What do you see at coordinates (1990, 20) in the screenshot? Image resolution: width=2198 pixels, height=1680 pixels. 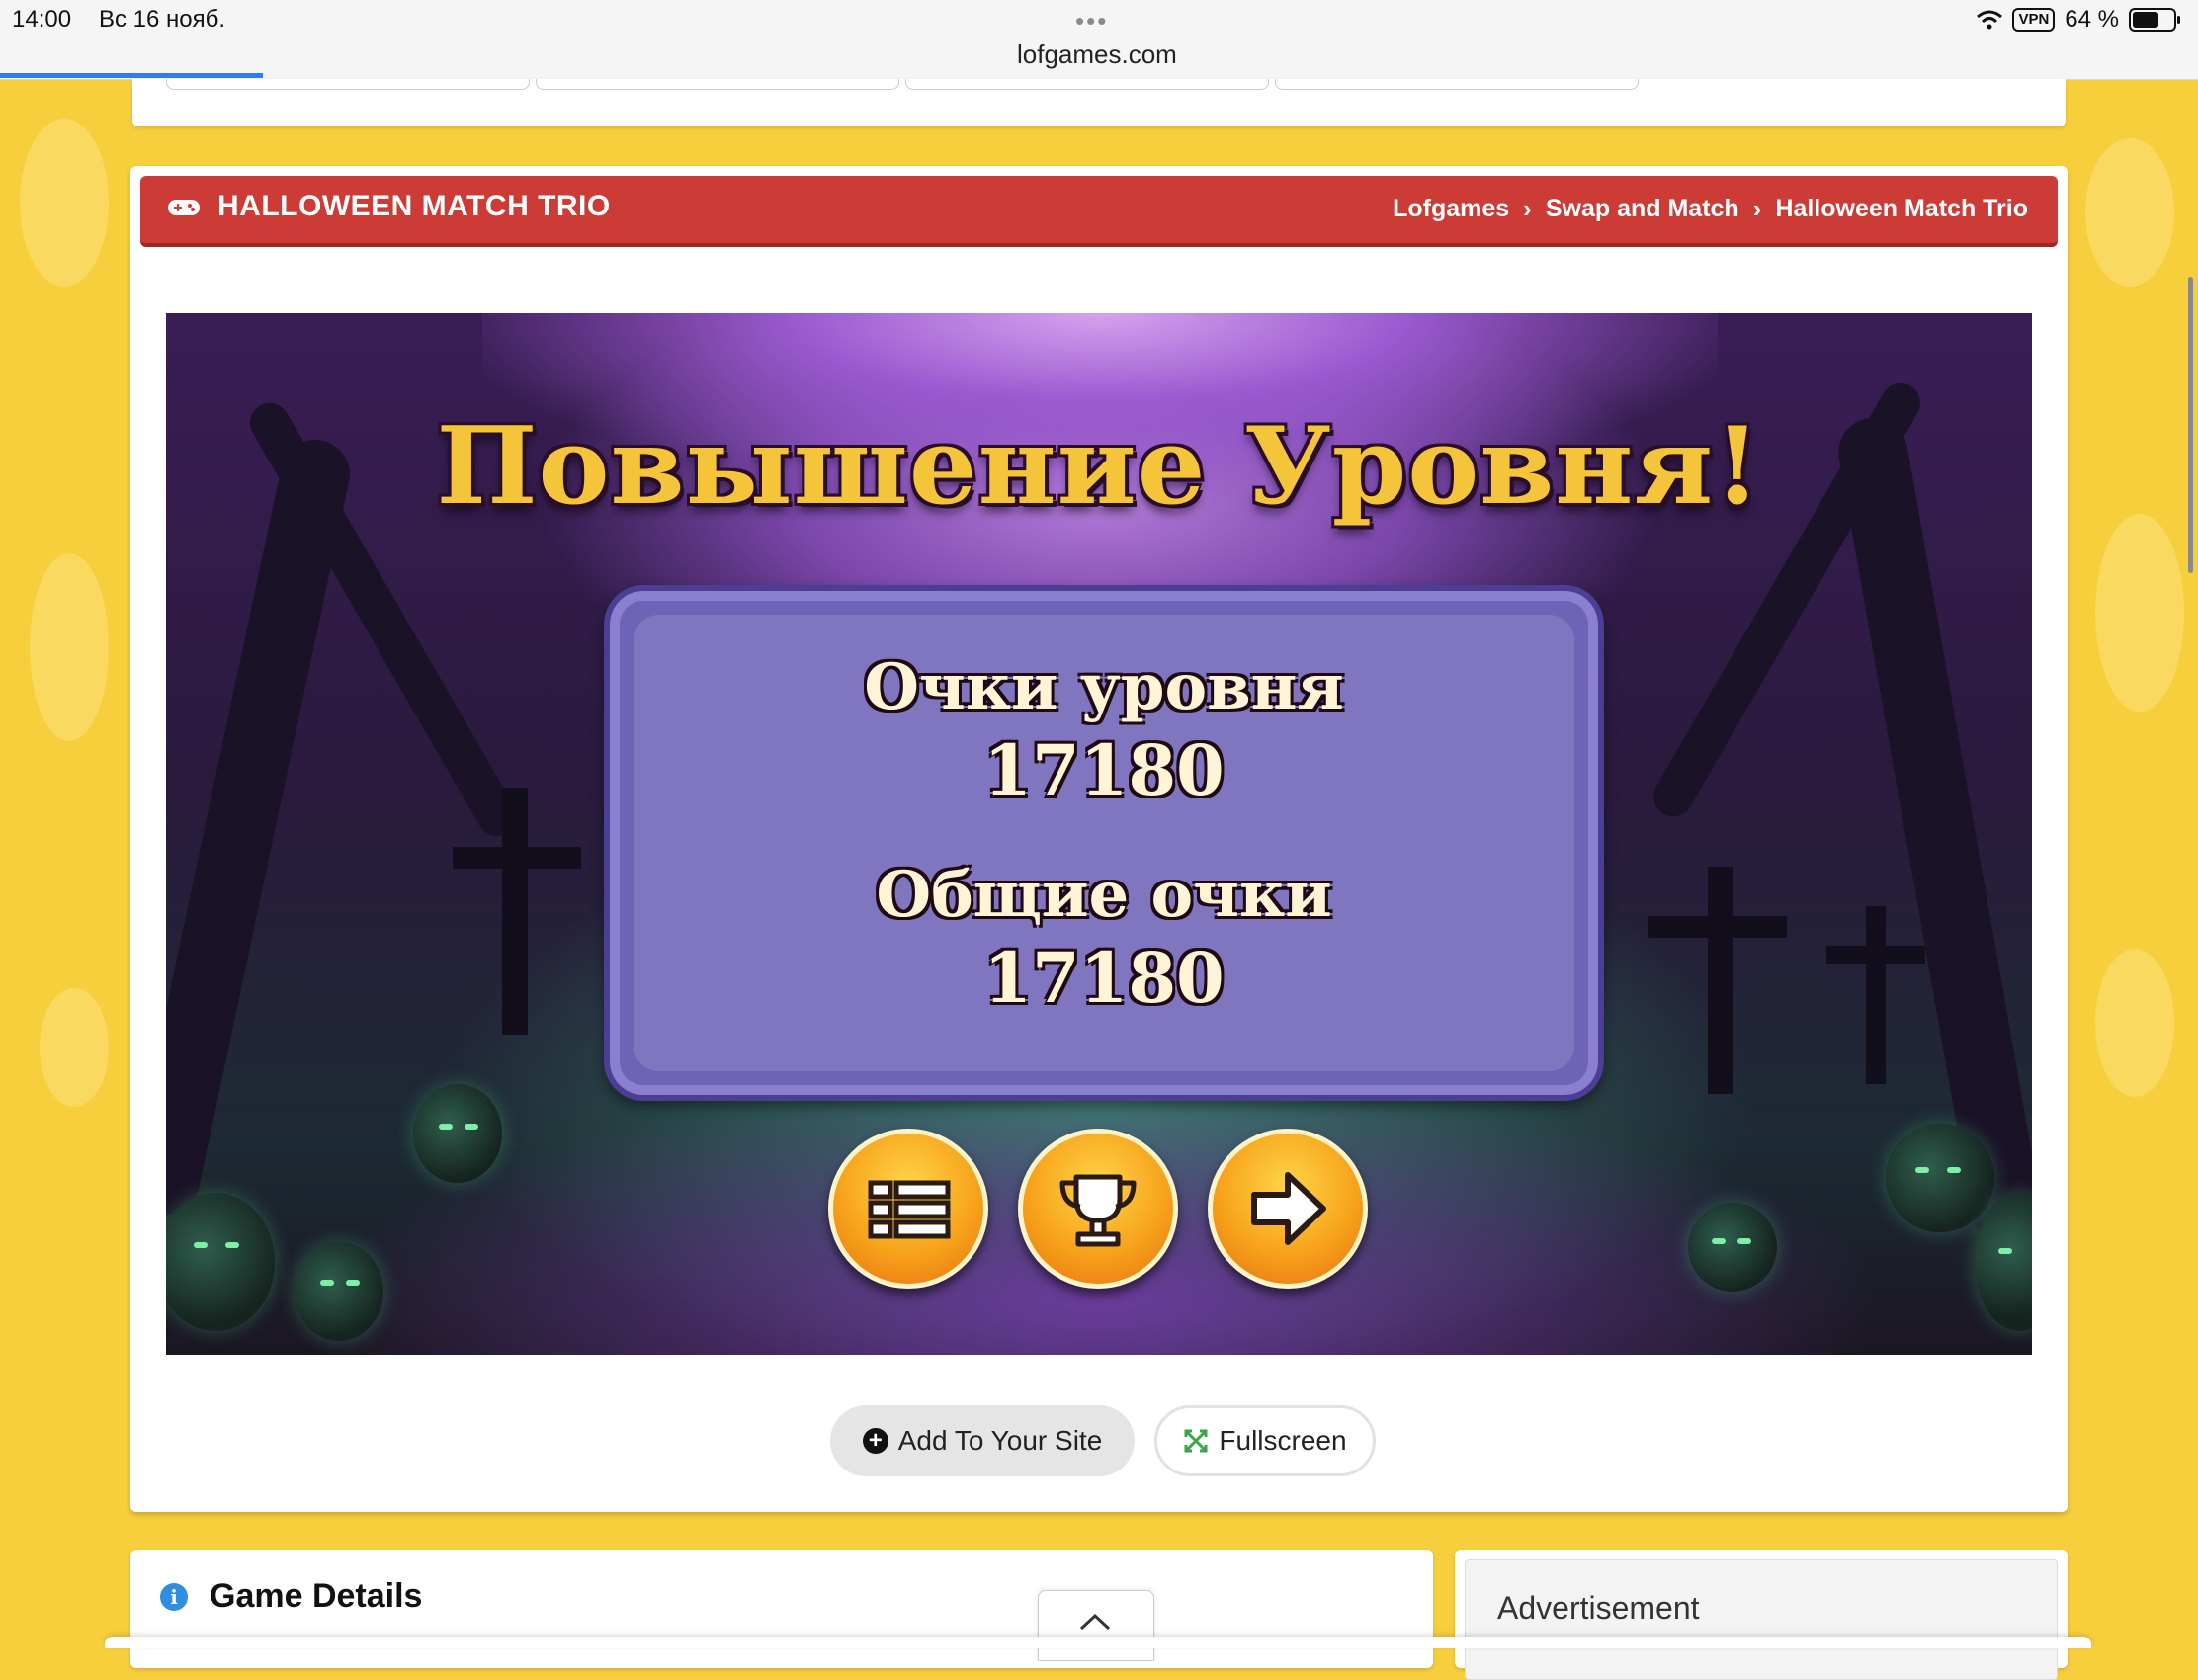 I see `wifi-icon` at bounding box center [1990, 20].